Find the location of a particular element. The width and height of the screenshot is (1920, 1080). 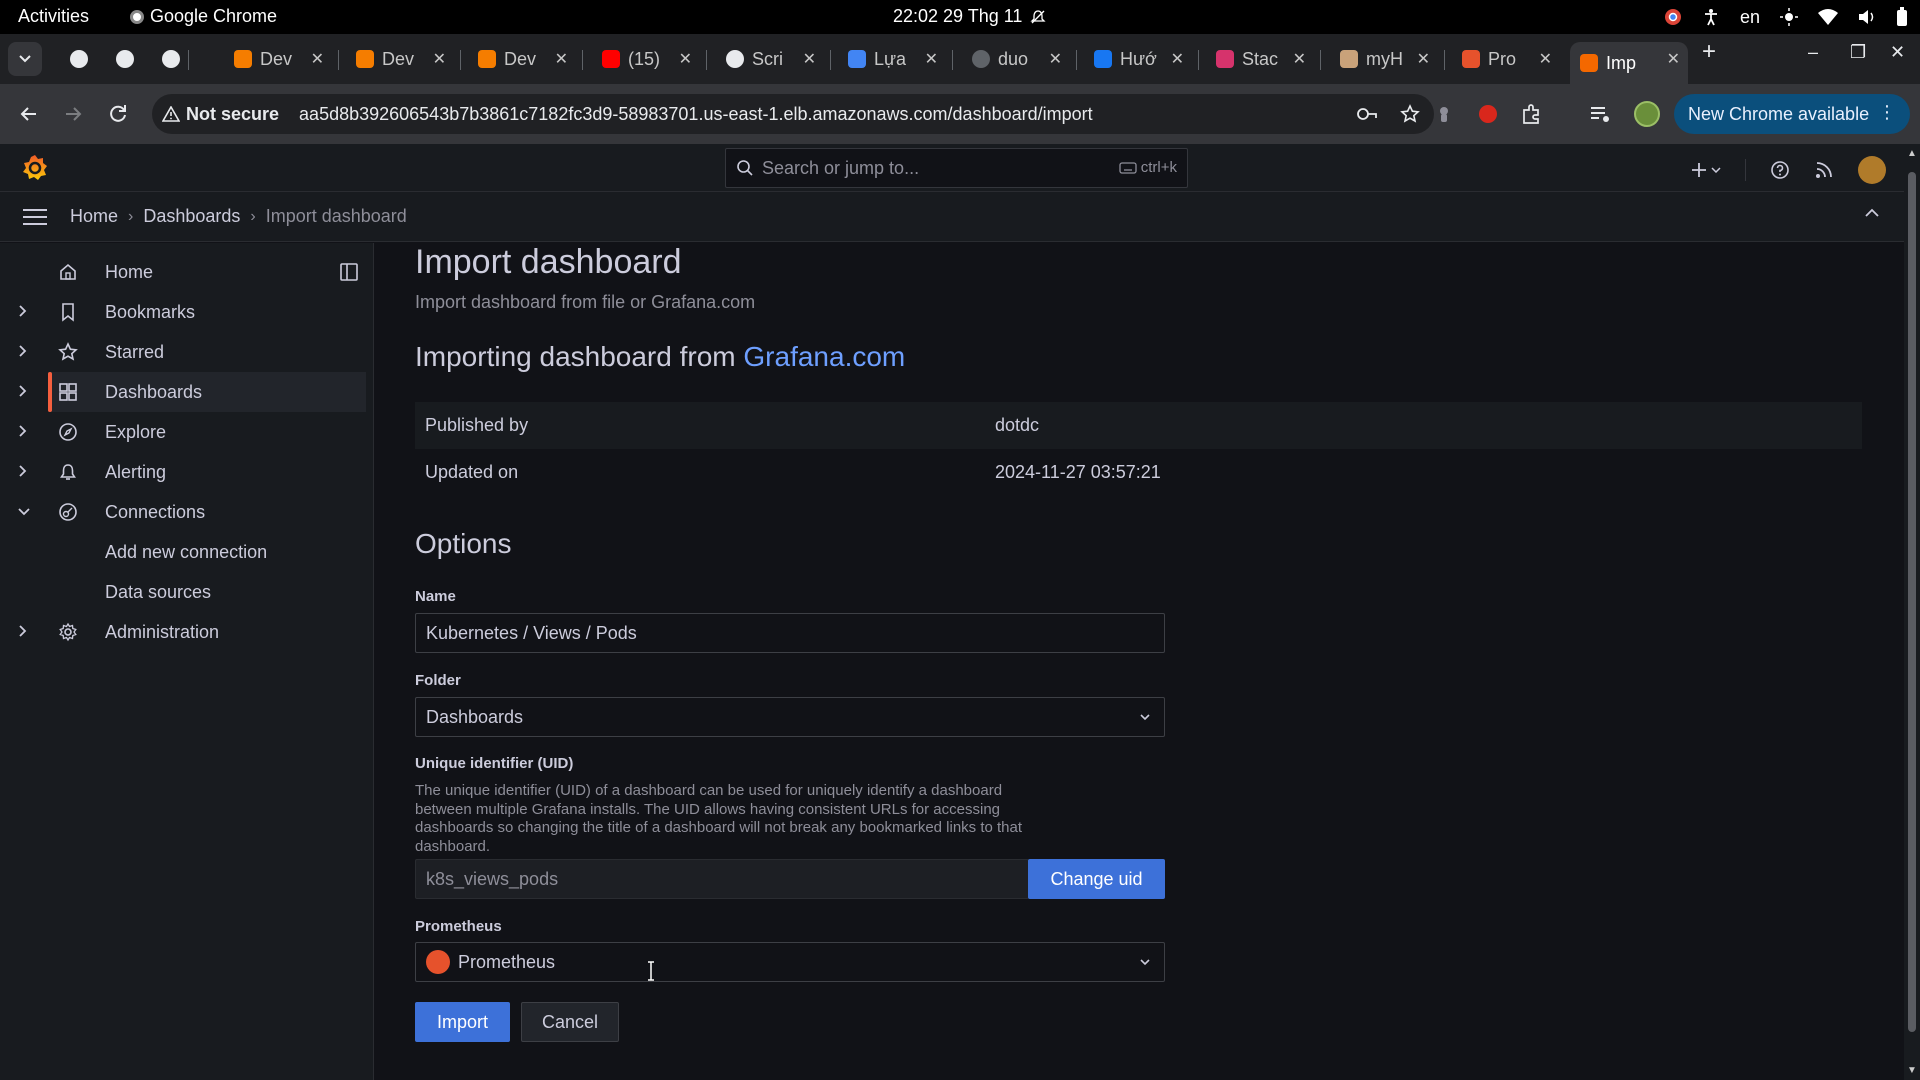

new-menu-button is located at coordinates (1706, 170).